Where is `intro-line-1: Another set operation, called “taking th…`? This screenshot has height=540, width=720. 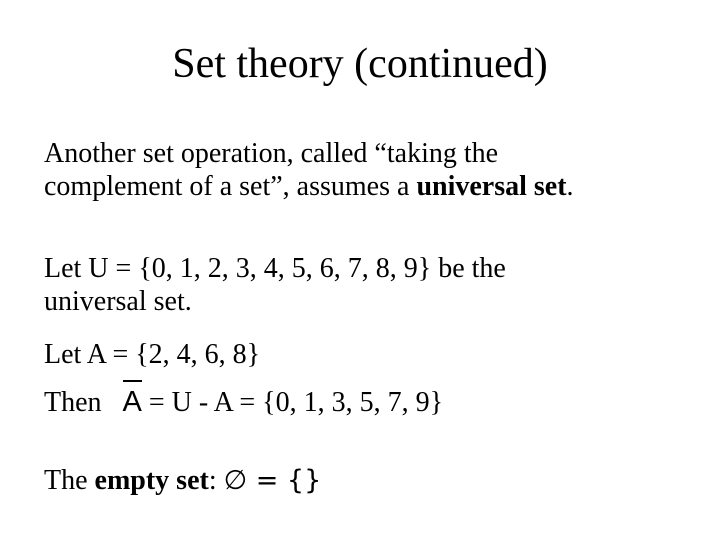
intro-line-1: Another set operation, called “taking th… is located at coordinates (271, 153).